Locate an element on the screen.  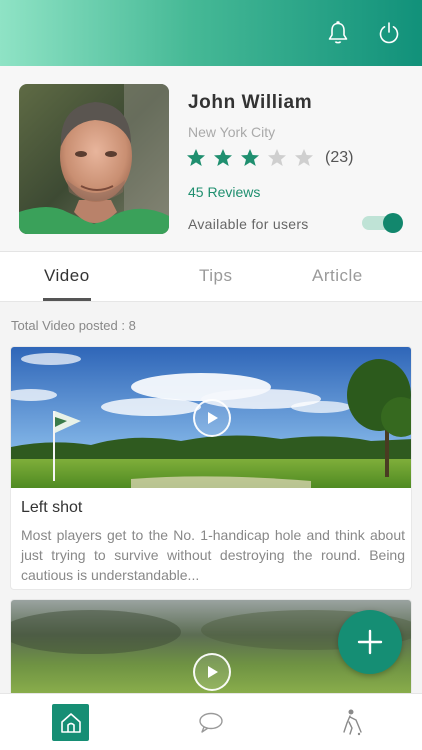
reviews-link: 45 Reviews is located at coordinates (224, 192).